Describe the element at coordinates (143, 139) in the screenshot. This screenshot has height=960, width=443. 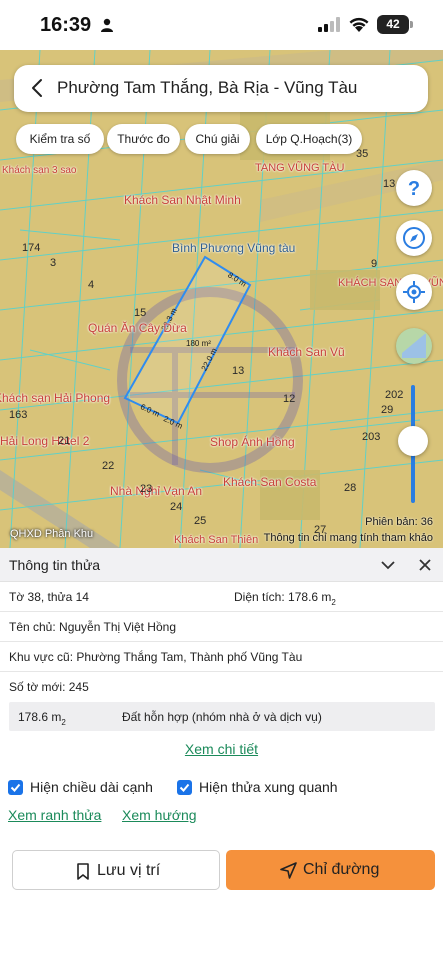
I see `chip-measure: Thước đo` at that location.